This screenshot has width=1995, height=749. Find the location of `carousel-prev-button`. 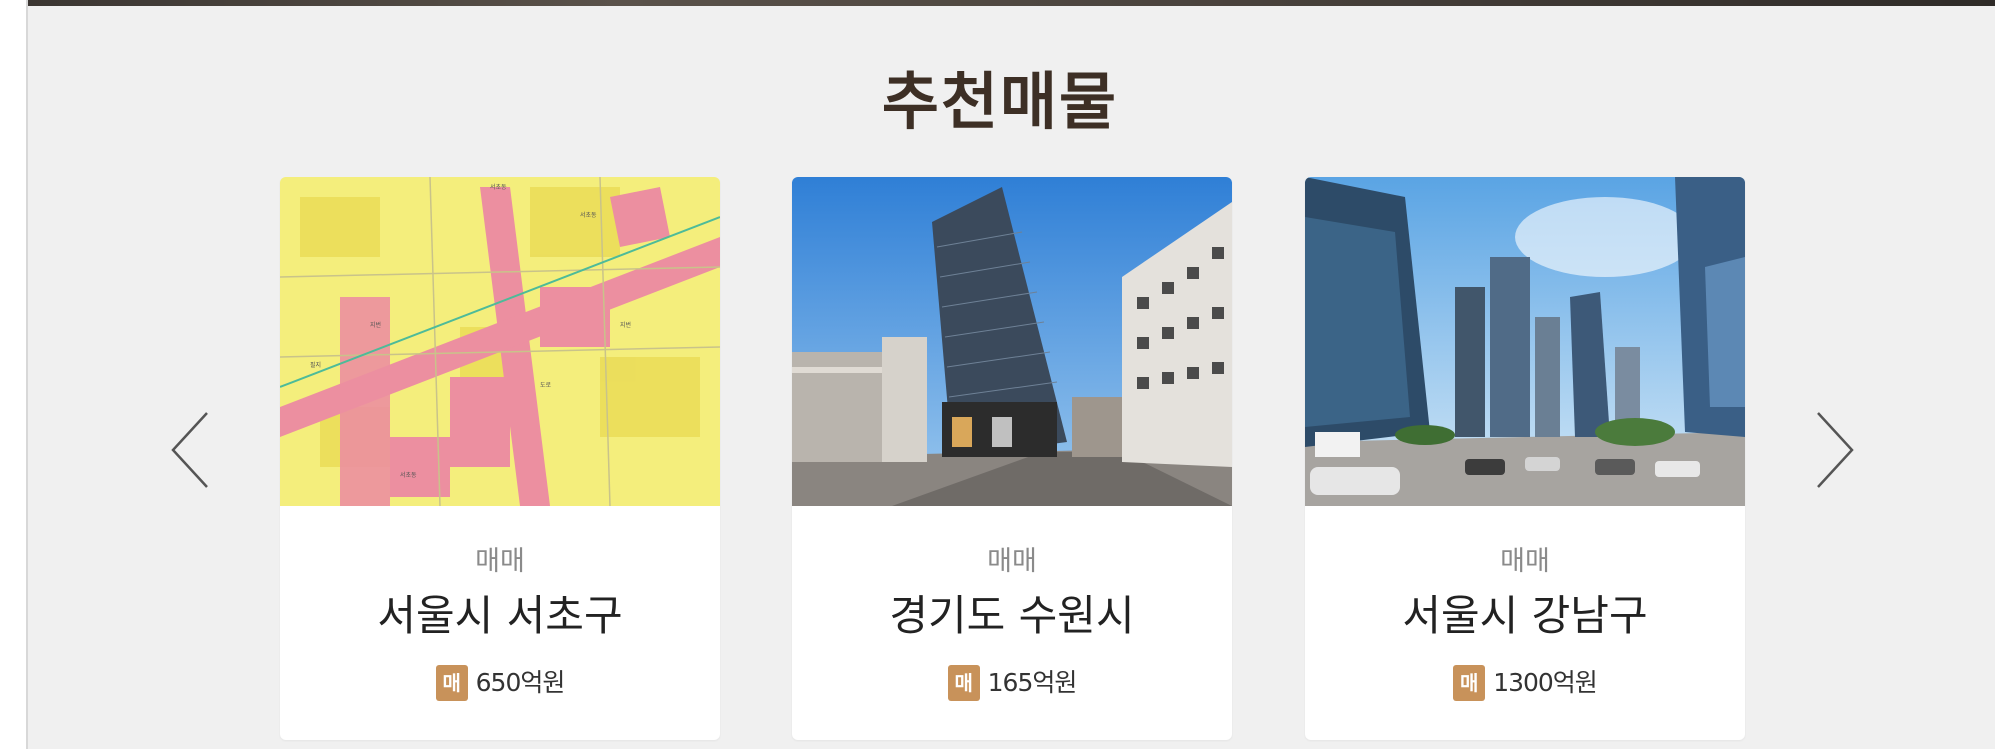

carousel-prev-button is located at coordinates (195, 450).